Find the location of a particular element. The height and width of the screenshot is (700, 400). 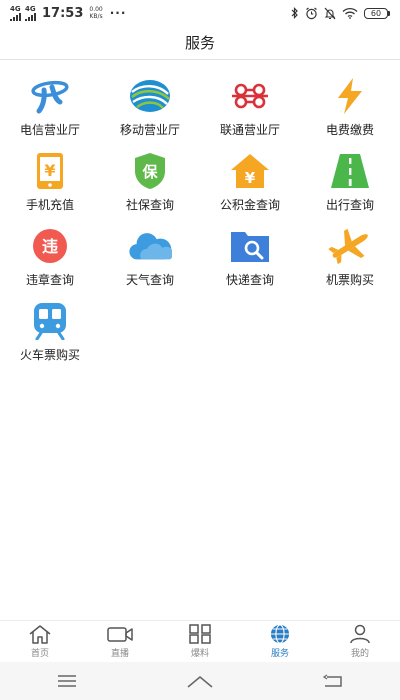

speed-value: 0.00 is located at coordinates (96, 9).